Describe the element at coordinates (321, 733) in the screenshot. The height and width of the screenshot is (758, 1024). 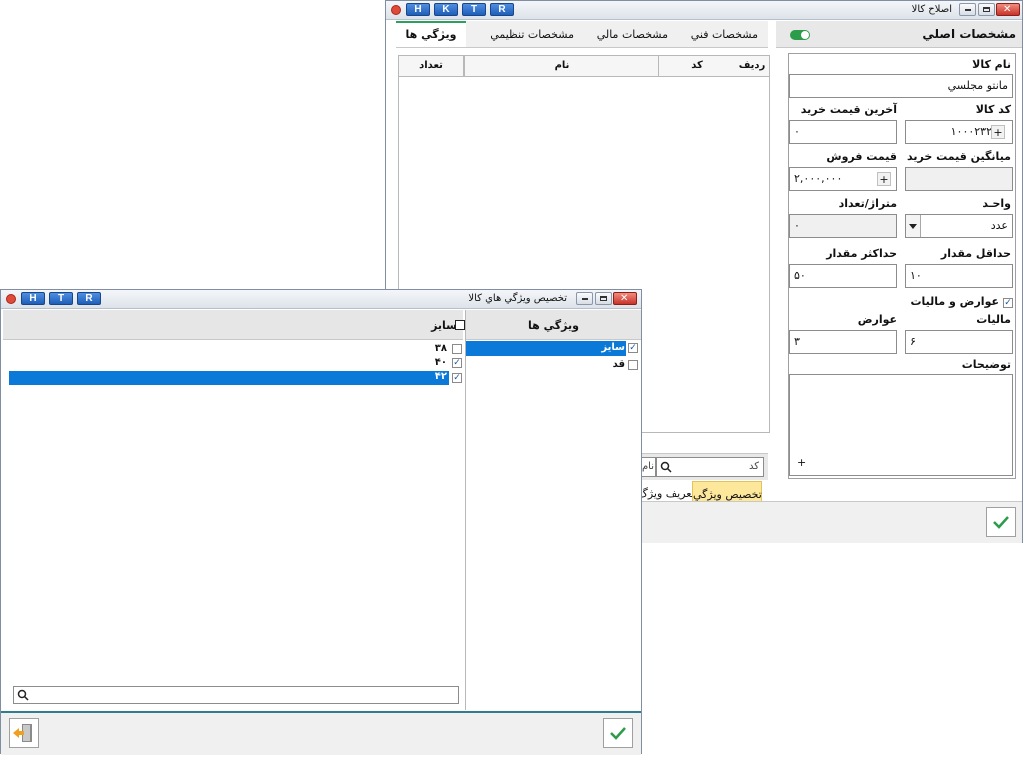
I see `assign-features-footer` at that location.